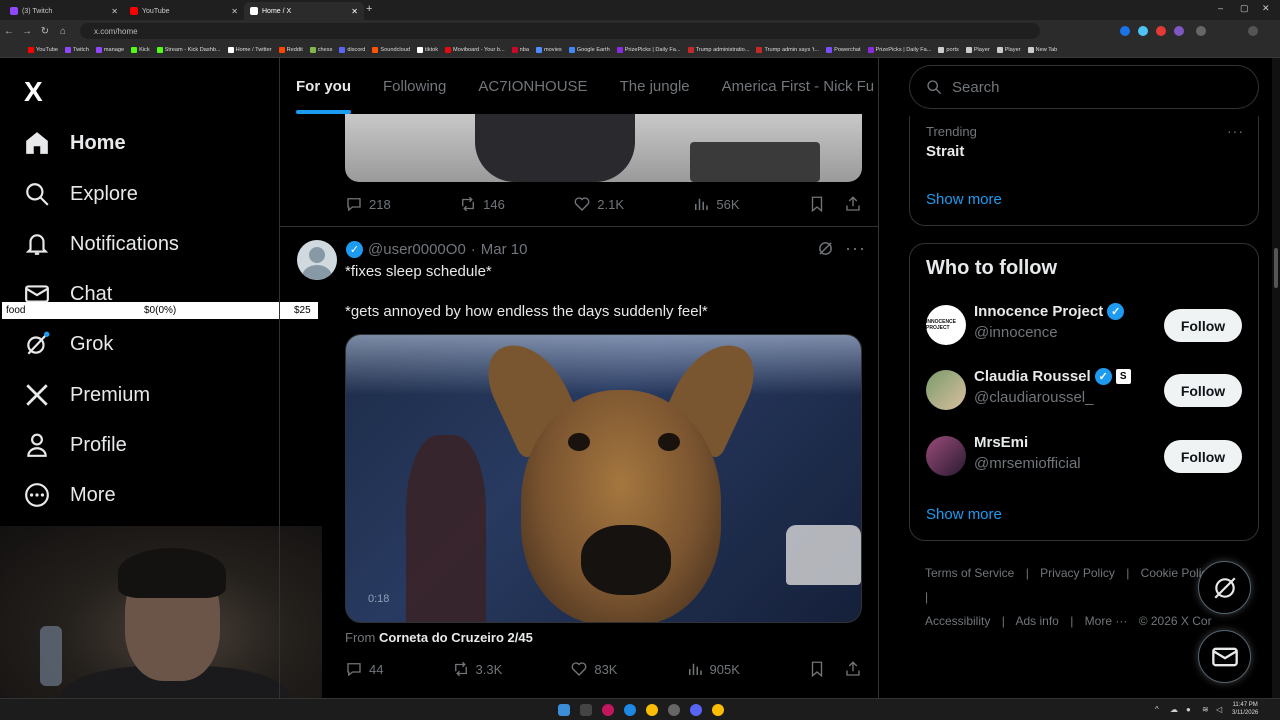  Describe the element at coordinates (1224, 587) in the screenshot. I see `grok-fab-button` at that location.